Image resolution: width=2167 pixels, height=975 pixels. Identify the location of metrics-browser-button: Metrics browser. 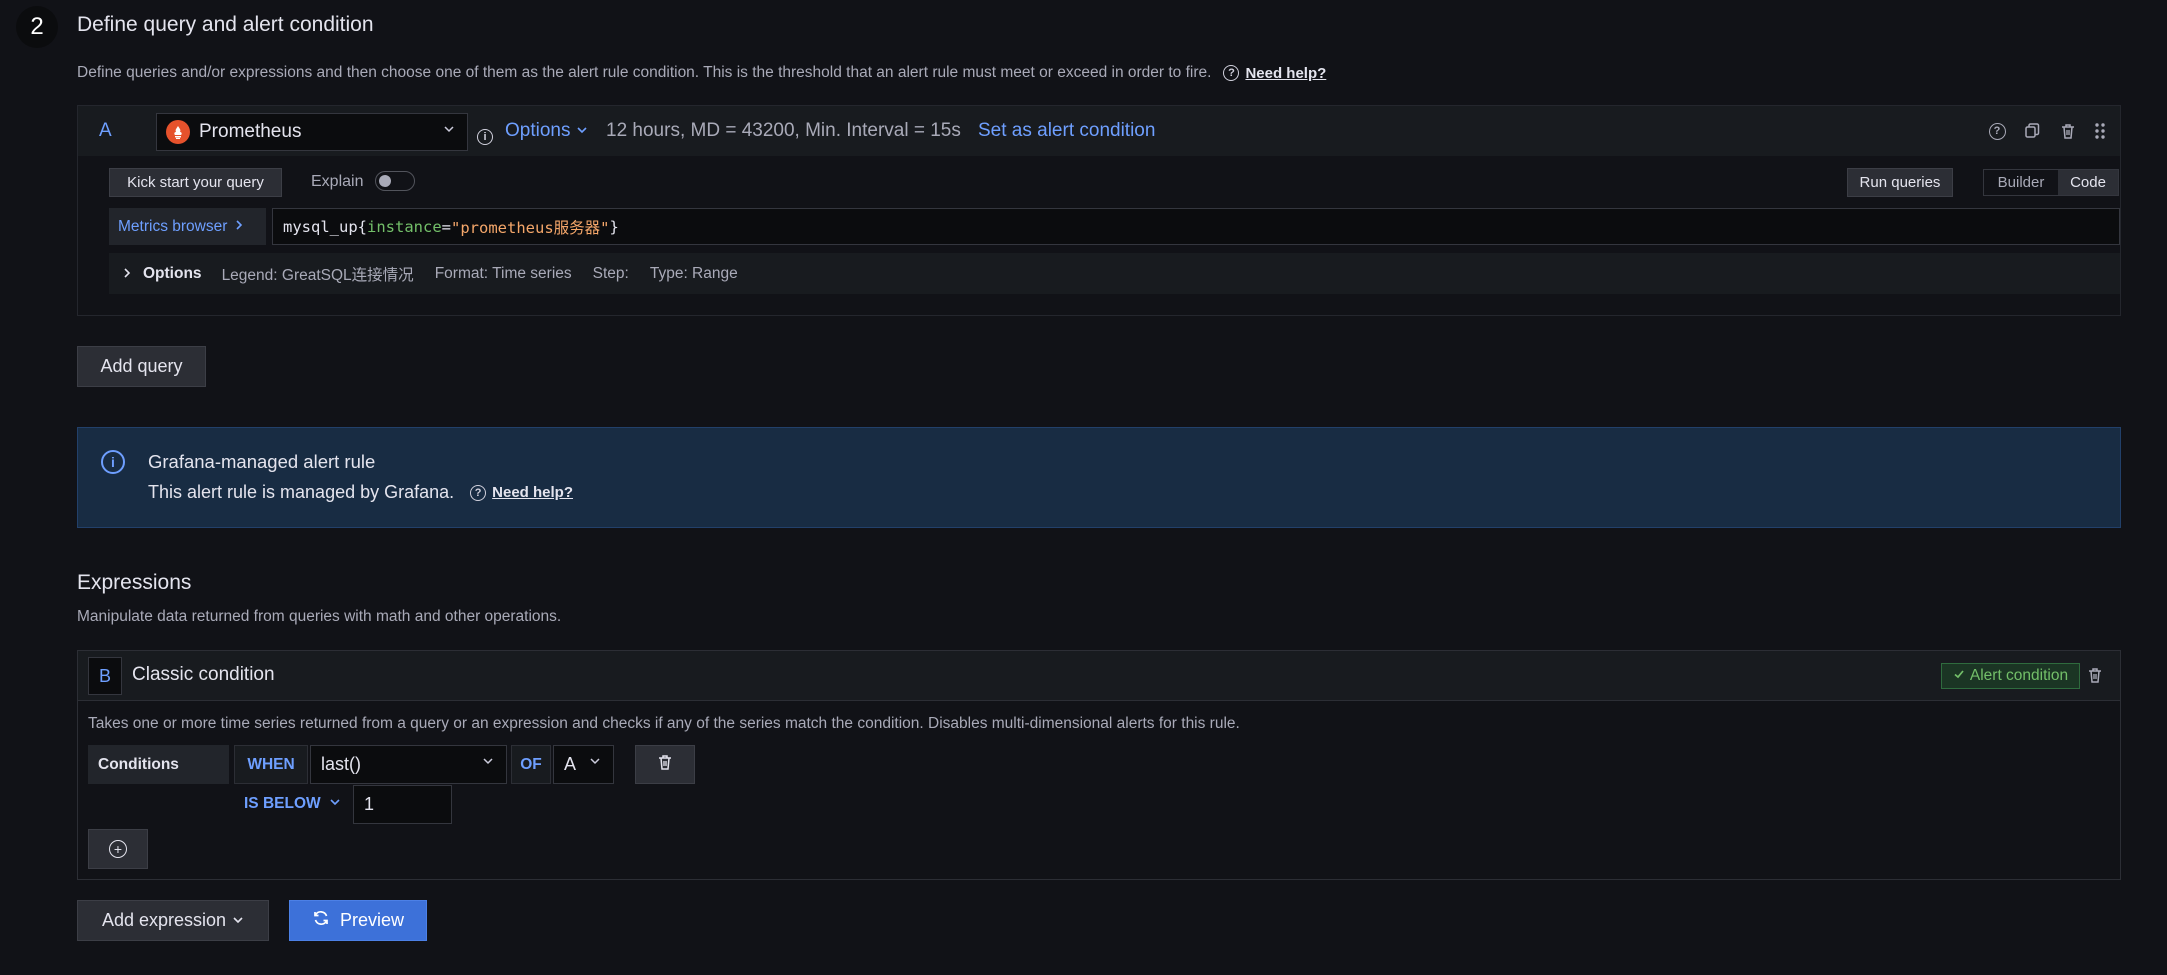
(187, 226).